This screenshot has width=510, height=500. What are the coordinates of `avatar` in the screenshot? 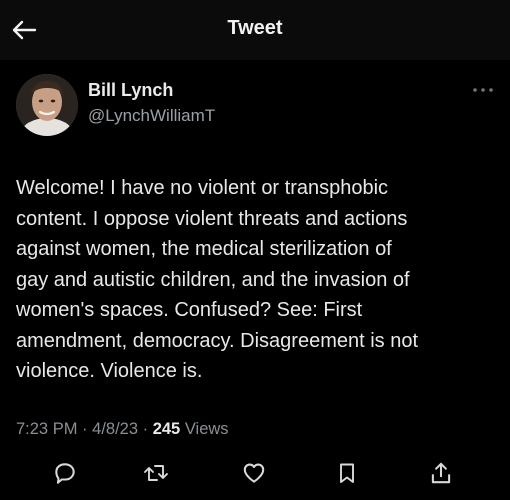 It's located at (47, 105).